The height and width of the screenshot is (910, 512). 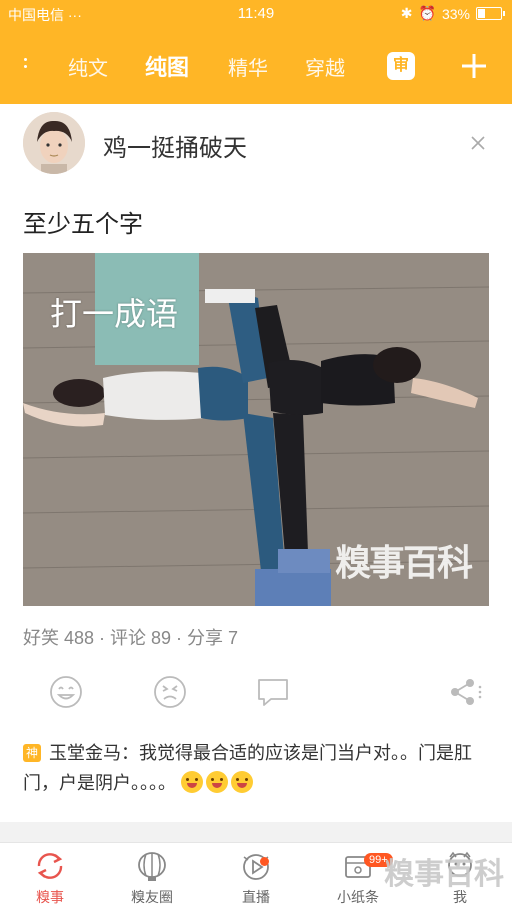 I want to click on alarm-icon: ⏰, so click(x=427, y=13).